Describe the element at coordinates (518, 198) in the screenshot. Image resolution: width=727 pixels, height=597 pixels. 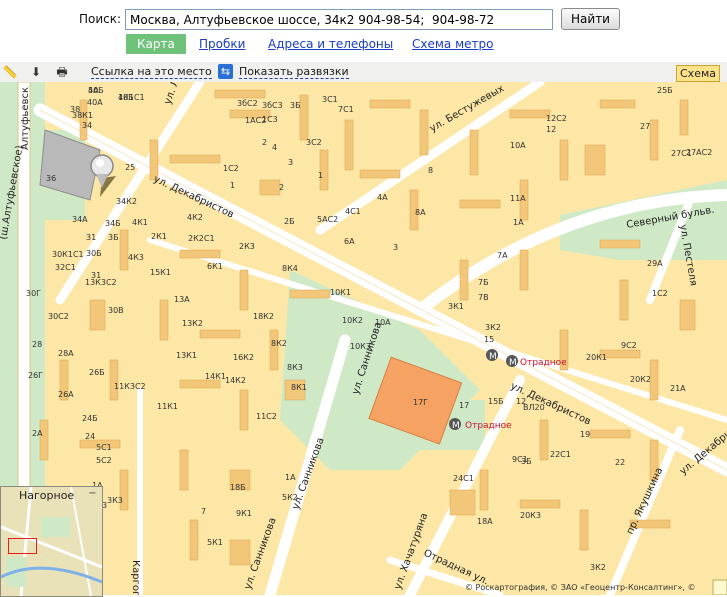
I see `building-number: 11А` at that location.